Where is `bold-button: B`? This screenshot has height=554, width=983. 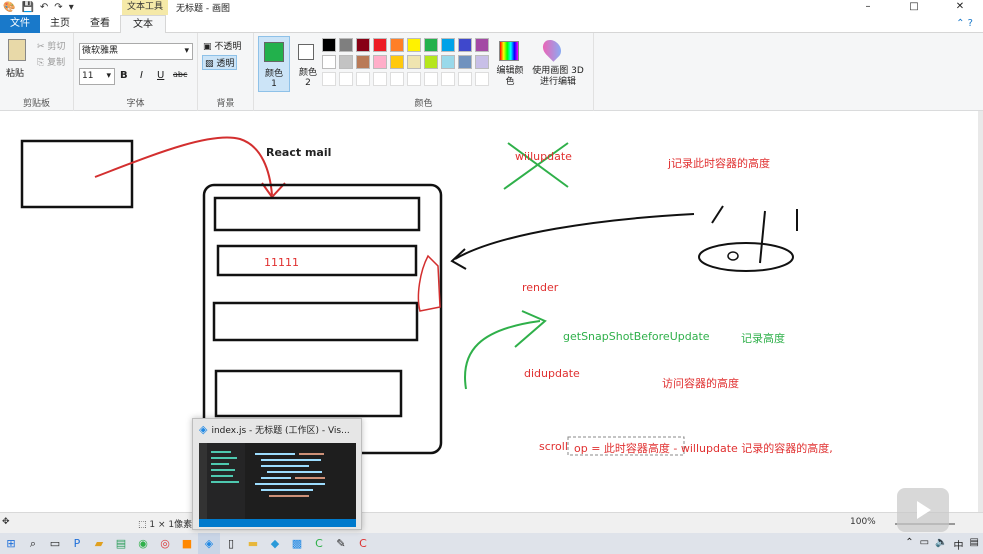
bold-button: B is located at coordinates (124, 75).